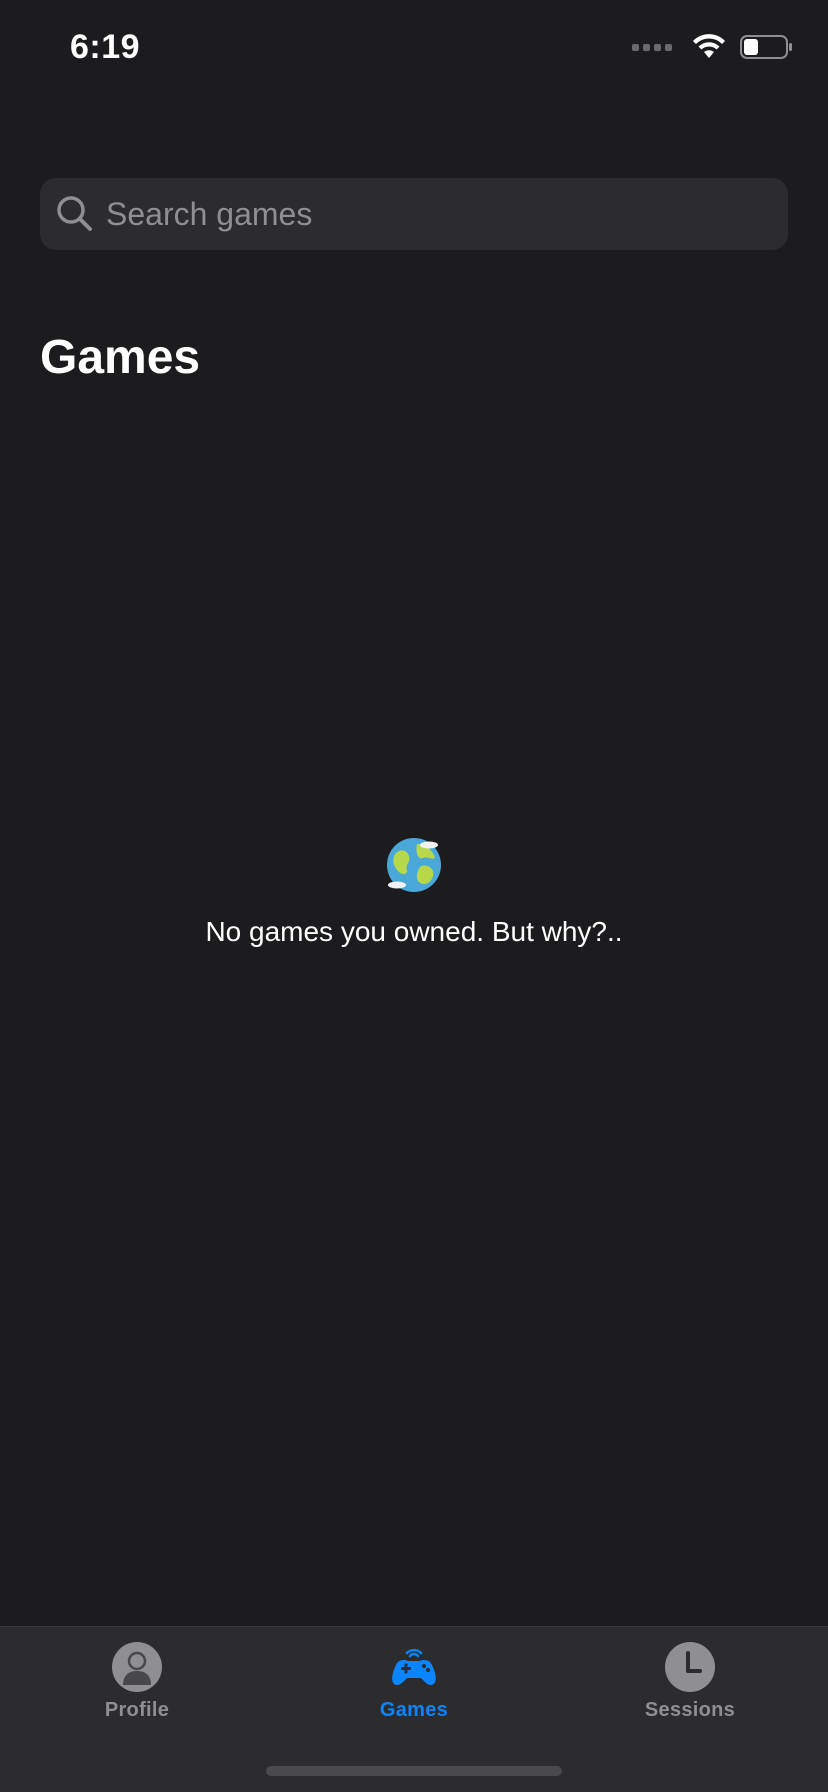 Image resolution: width=828 pixels, height=1792 pixels. I want to click on search-icon, so click(74, 213).